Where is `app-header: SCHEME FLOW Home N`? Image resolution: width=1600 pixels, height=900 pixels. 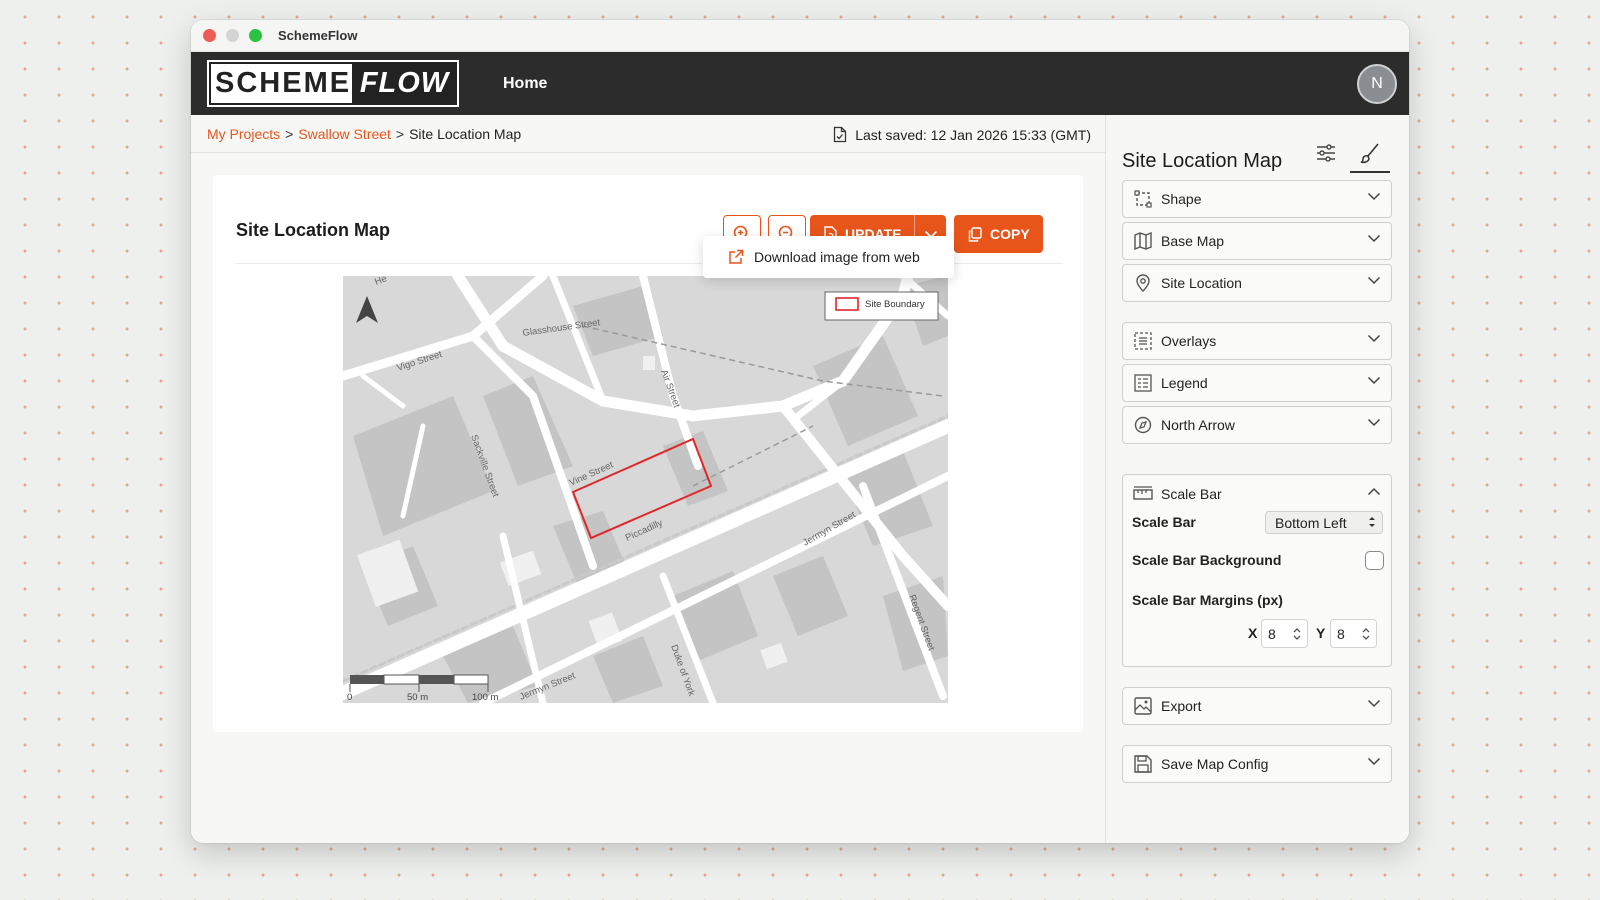
app-header: SCHEME FLOW Home N is located at coordinates (800, 83).